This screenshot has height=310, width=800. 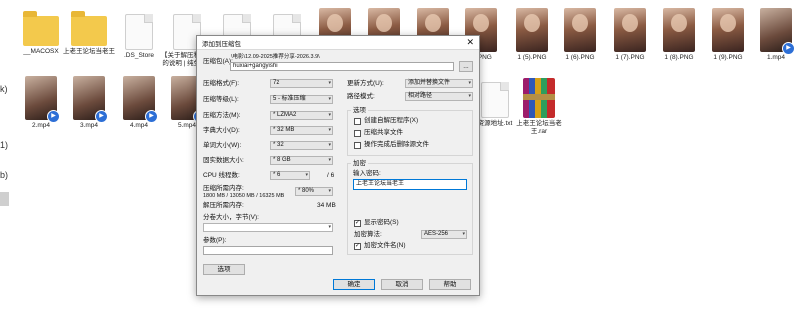 I want to click on cpu-value: * 6, so click(x=277, y=175).